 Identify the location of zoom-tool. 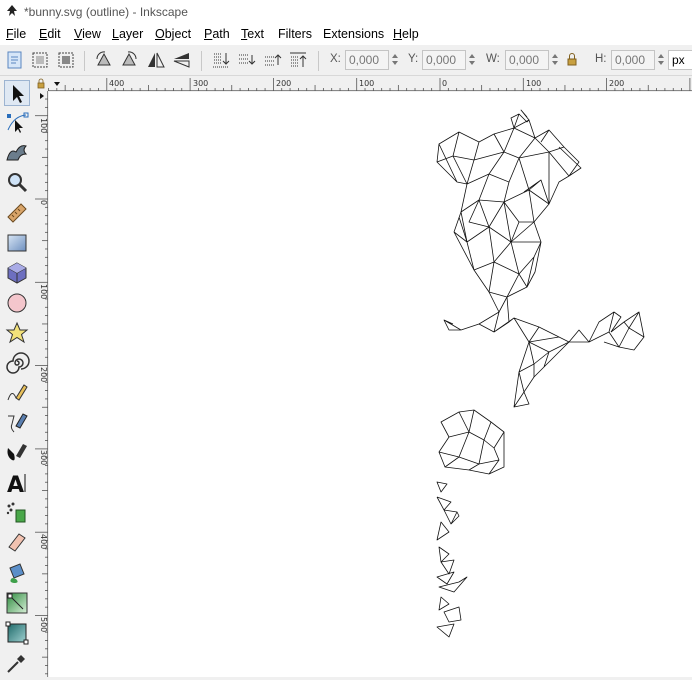
(17, 183).